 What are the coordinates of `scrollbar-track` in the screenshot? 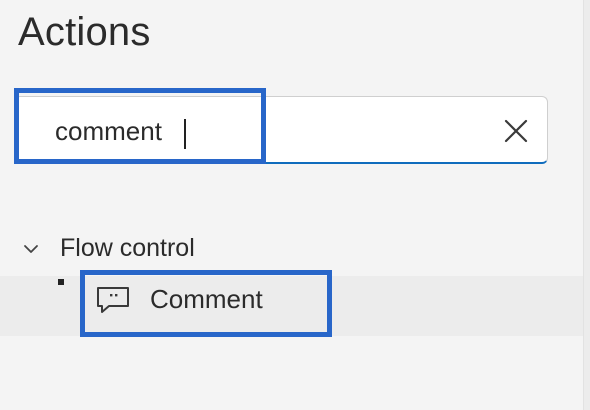 It's located at (586, 205).